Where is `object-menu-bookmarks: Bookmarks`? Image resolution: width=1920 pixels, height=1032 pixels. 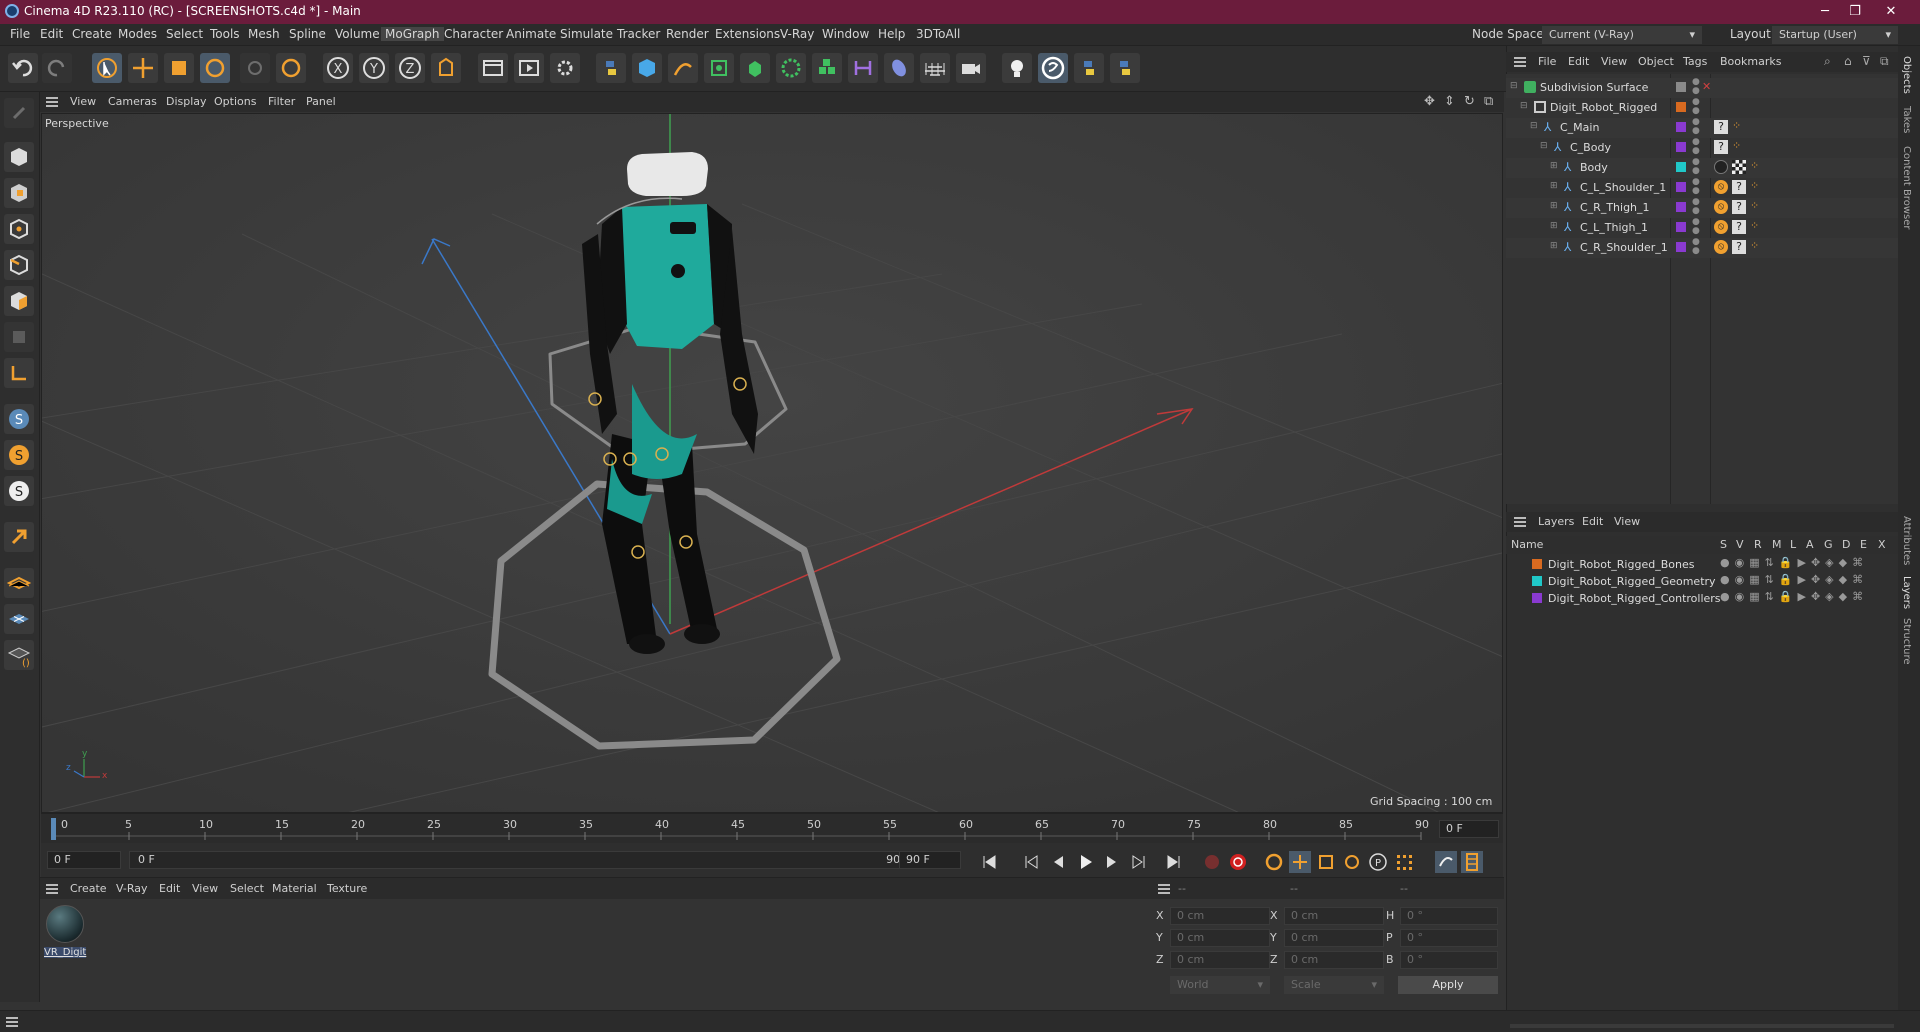
object-menu-bookmarks: Bookmarks is located at coordinates (1750, 61).